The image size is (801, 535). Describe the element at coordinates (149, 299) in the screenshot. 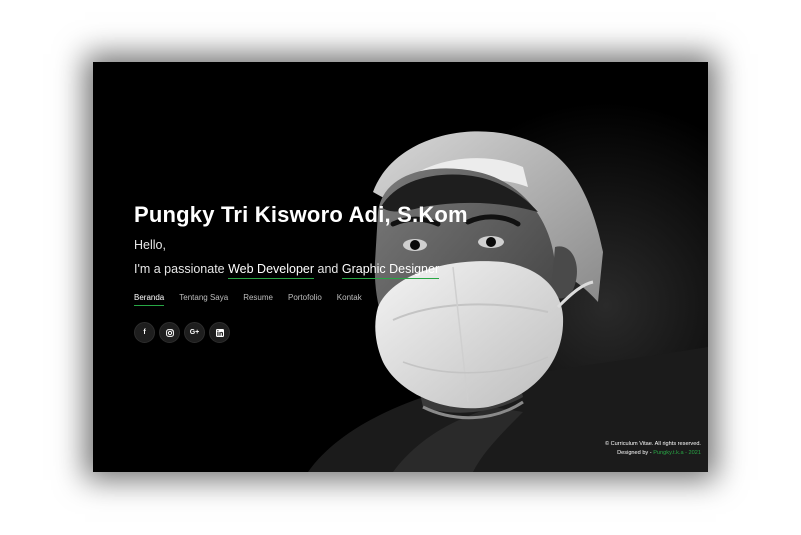

I see `nav-item-beranda: Beranda` at that location.